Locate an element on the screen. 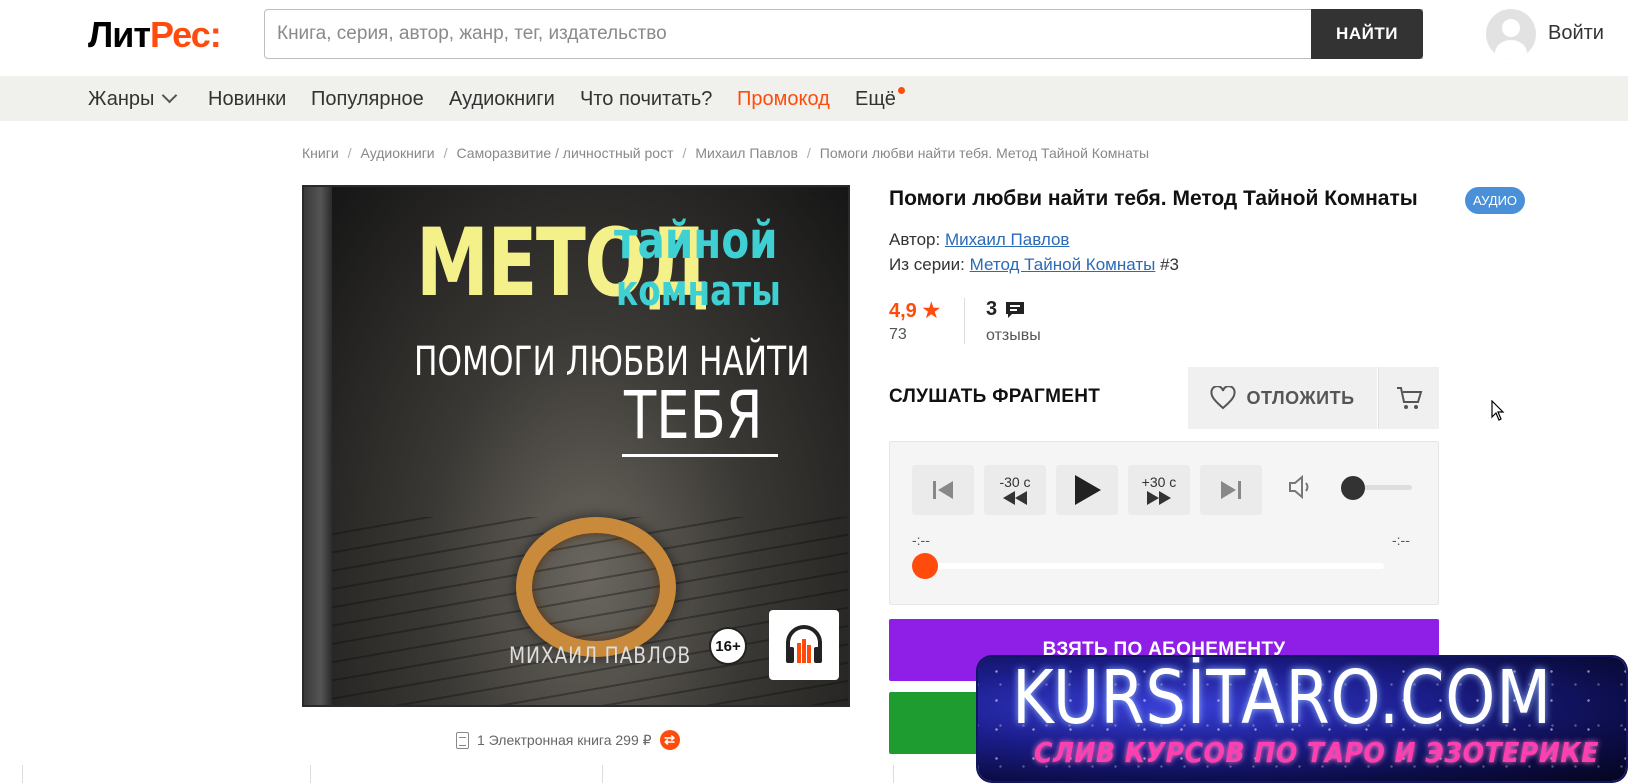 The width and height of the screenshot is (1628, 783). forward-label: +30 с is located at coordinates (1159, 482).